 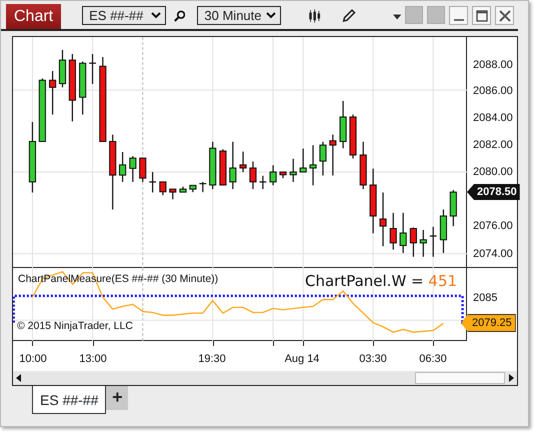 I want to click on time-label: 03:30, so click(x=373, y=359).